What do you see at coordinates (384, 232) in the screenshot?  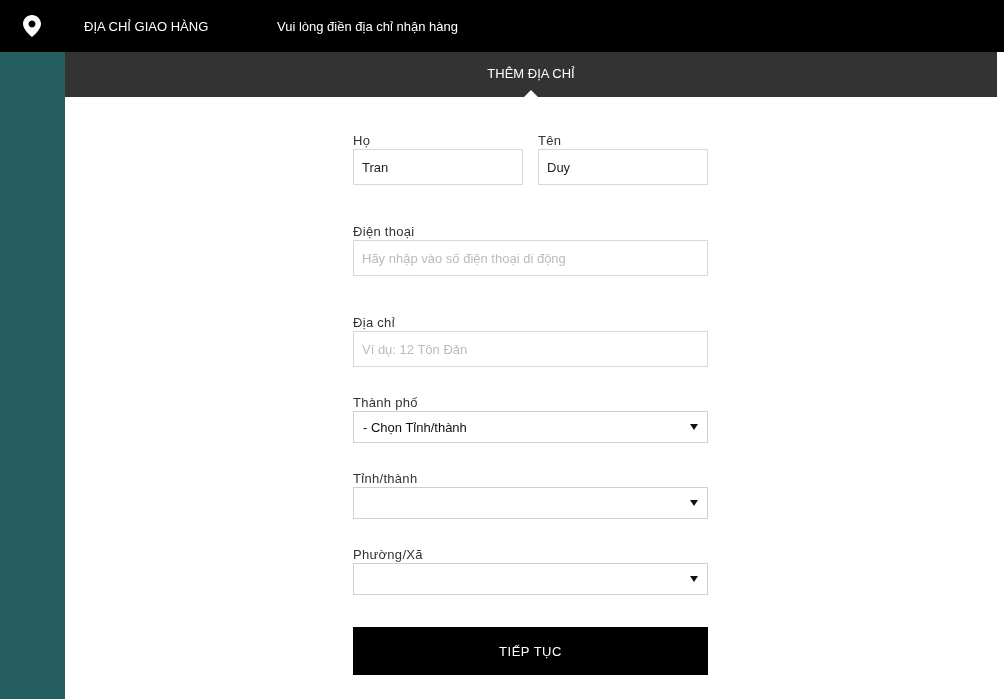 I see `field-label: Điện thoại` at bounding box center [384, 232].